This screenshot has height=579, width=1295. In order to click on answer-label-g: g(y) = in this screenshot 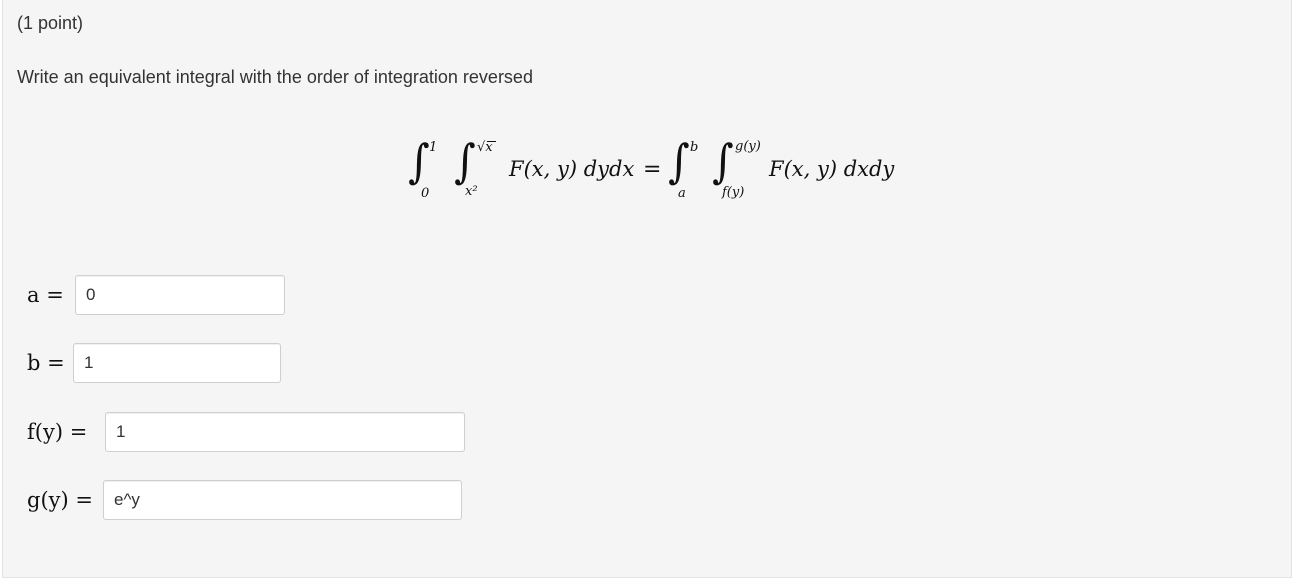, I will do `click(60, 500)`.